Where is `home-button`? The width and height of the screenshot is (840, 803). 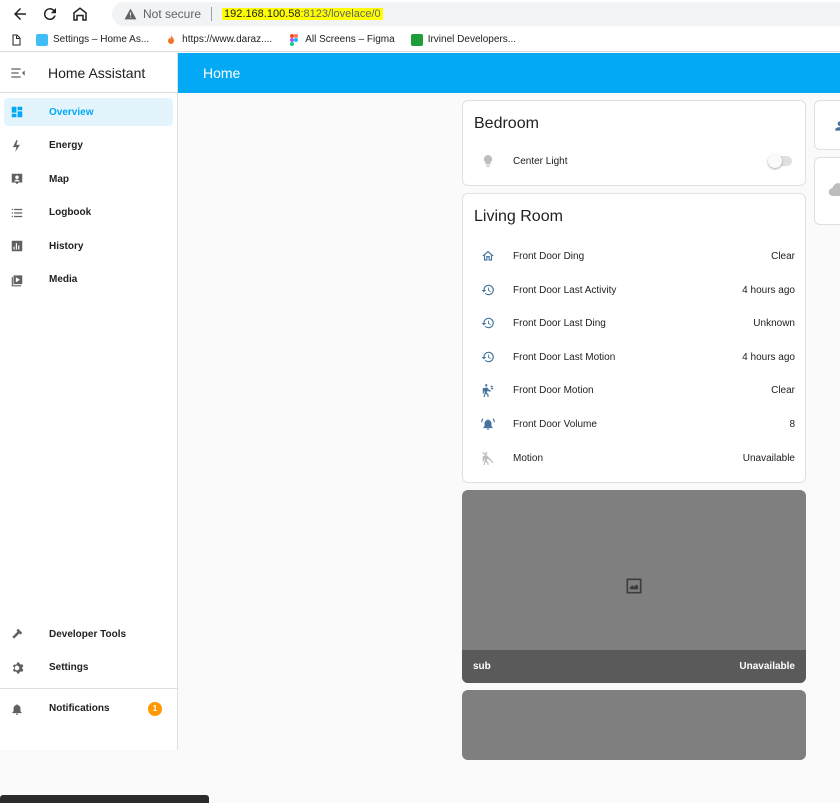 home-button is located at coordinates (80, 14).